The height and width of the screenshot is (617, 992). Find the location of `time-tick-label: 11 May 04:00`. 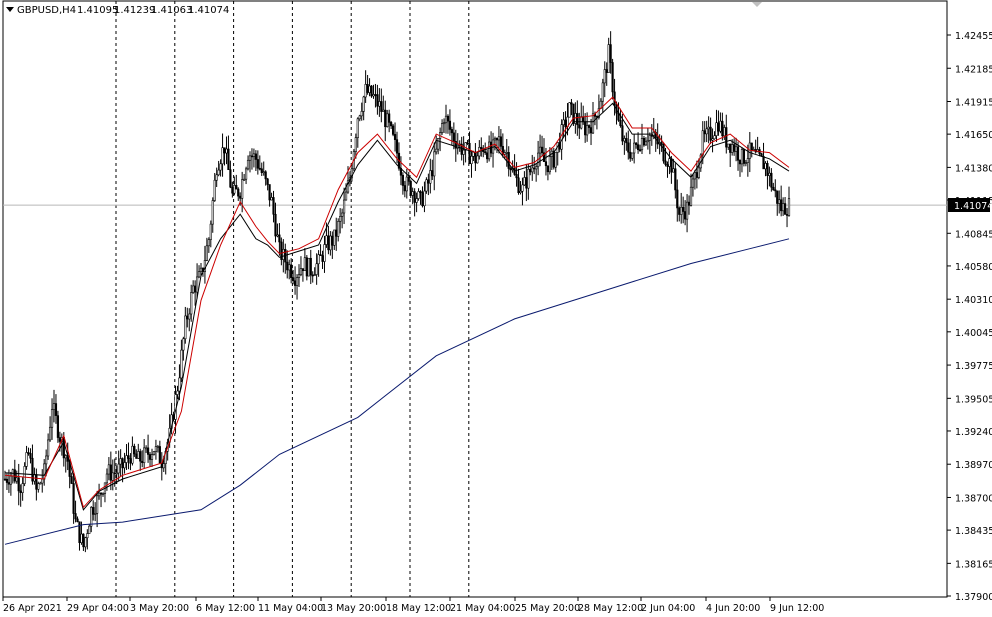

time-tick-label: 11 May 04:00 is located at coordinates (290, 608).